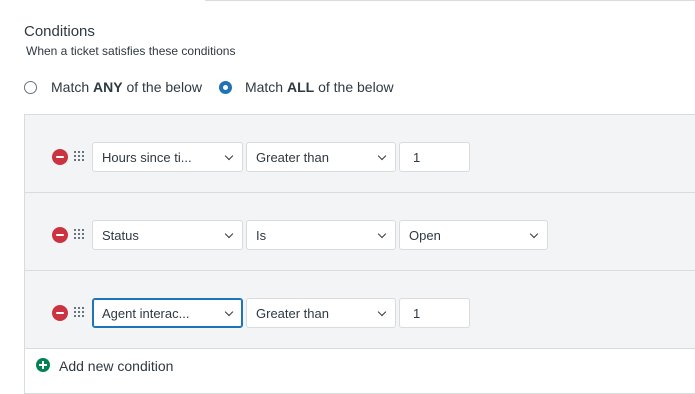 The height and width of the screenshot is (394, 695). I want to click on top-divider, so click(450, 0).